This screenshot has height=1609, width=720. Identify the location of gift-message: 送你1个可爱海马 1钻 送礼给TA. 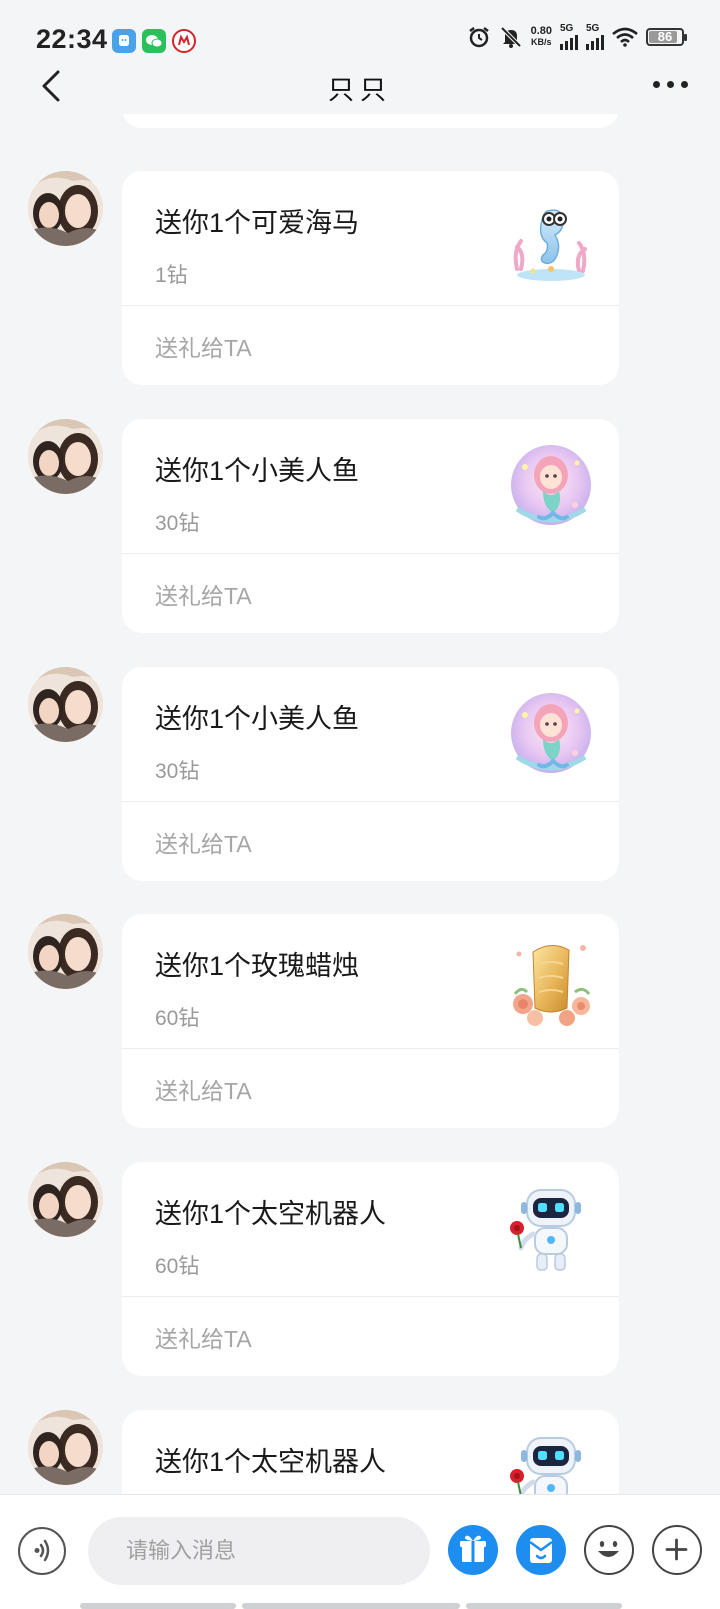
(360, 278).